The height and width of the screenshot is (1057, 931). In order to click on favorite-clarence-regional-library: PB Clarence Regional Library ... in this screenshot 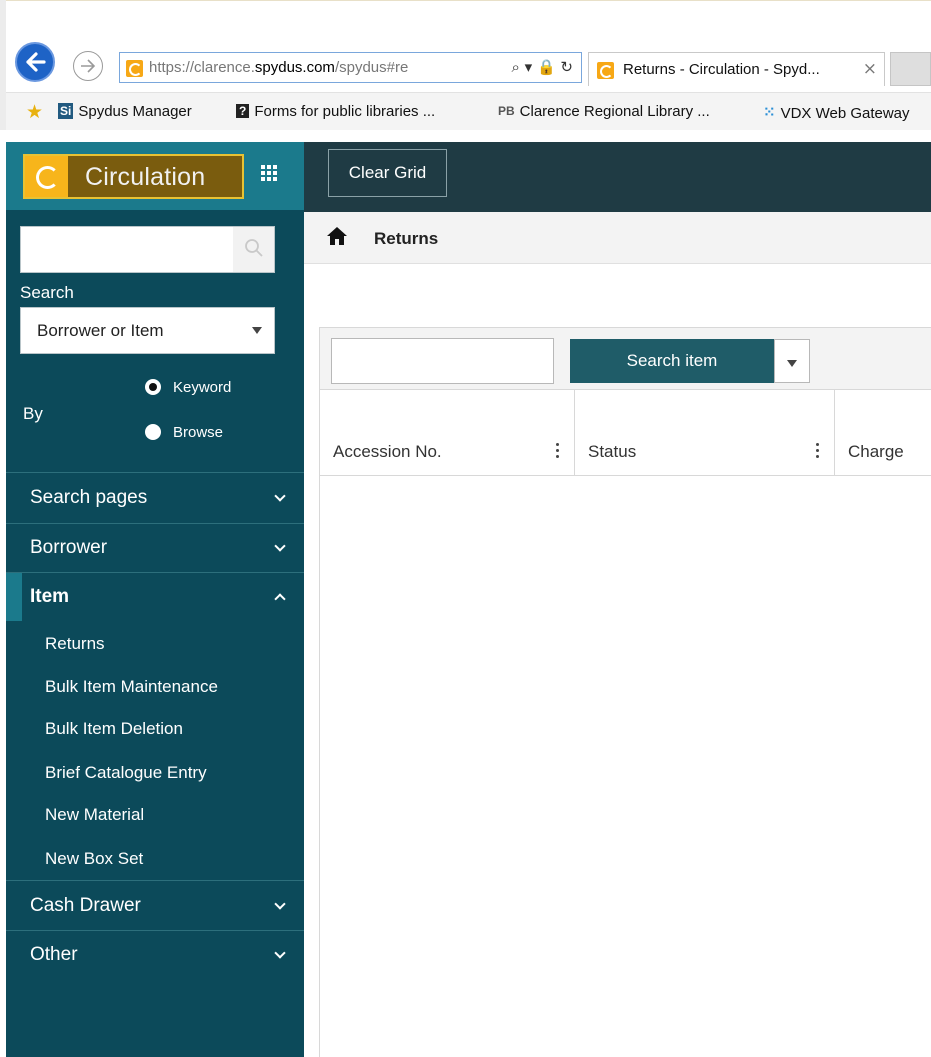, I will do `click(604, 111)`.